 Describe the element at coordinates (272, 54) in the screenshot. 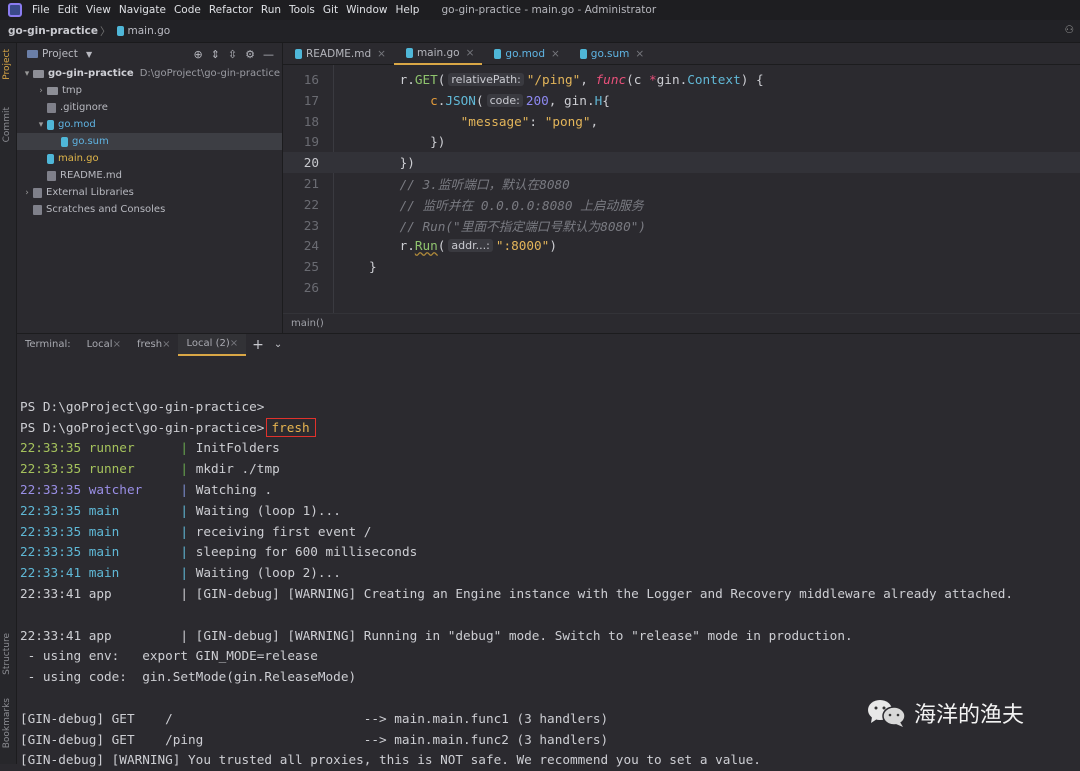

I see `minimize-icon: —` at that location.